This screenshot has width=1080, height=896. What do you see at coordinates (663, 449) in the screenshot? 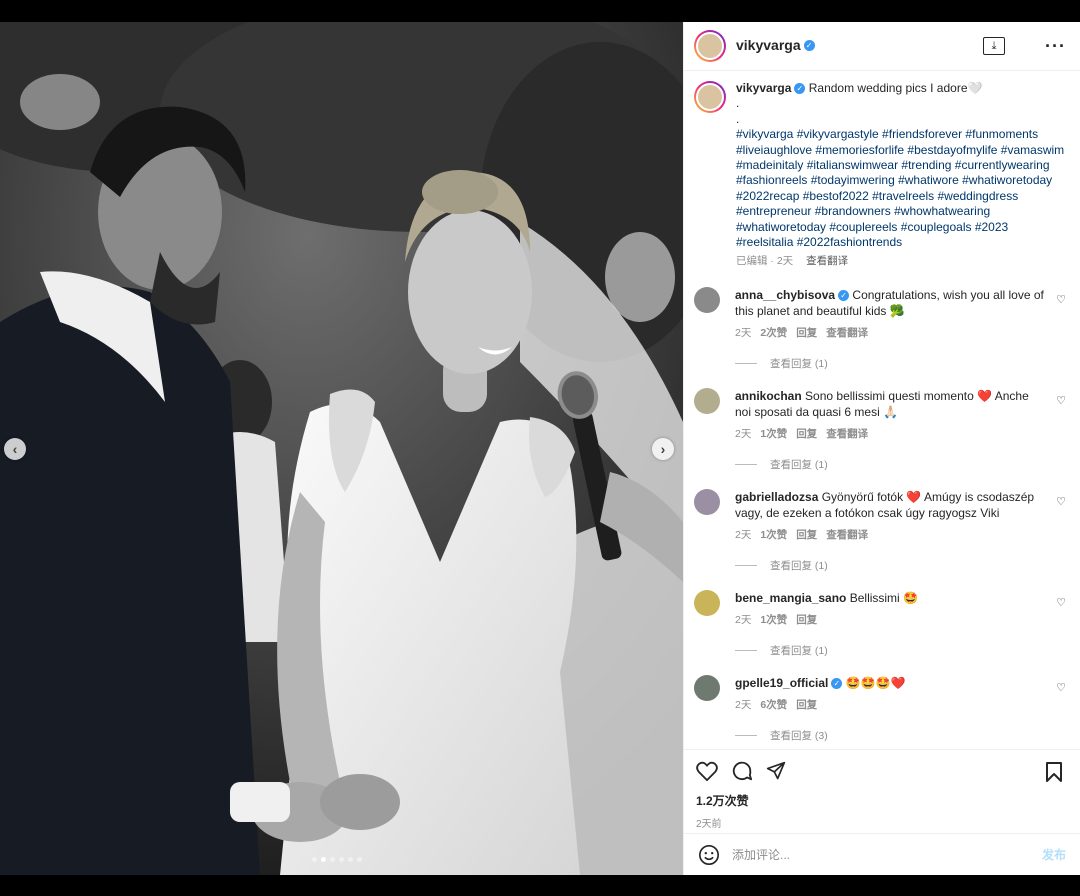
I see `next-slide-button: ›` at bounding box center [663, 449].